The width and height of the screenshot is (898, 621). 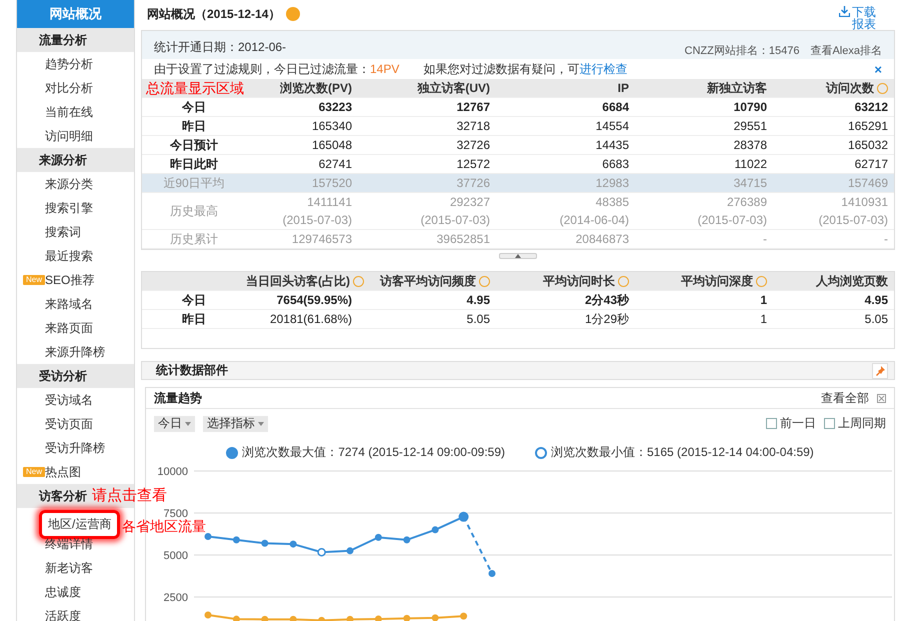 What do you see at coordinates (863, 18) in the screenshot?
I see `download-link: 下载报表` at bounding box center [863, 18].